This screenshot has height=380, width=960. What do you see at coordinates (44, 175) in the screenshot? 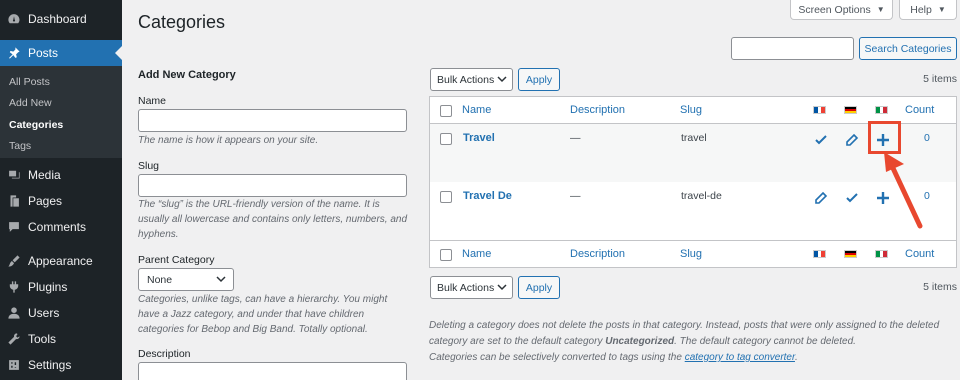
I see `sidebar-item-label: Media` at bounding box center [44, 175].